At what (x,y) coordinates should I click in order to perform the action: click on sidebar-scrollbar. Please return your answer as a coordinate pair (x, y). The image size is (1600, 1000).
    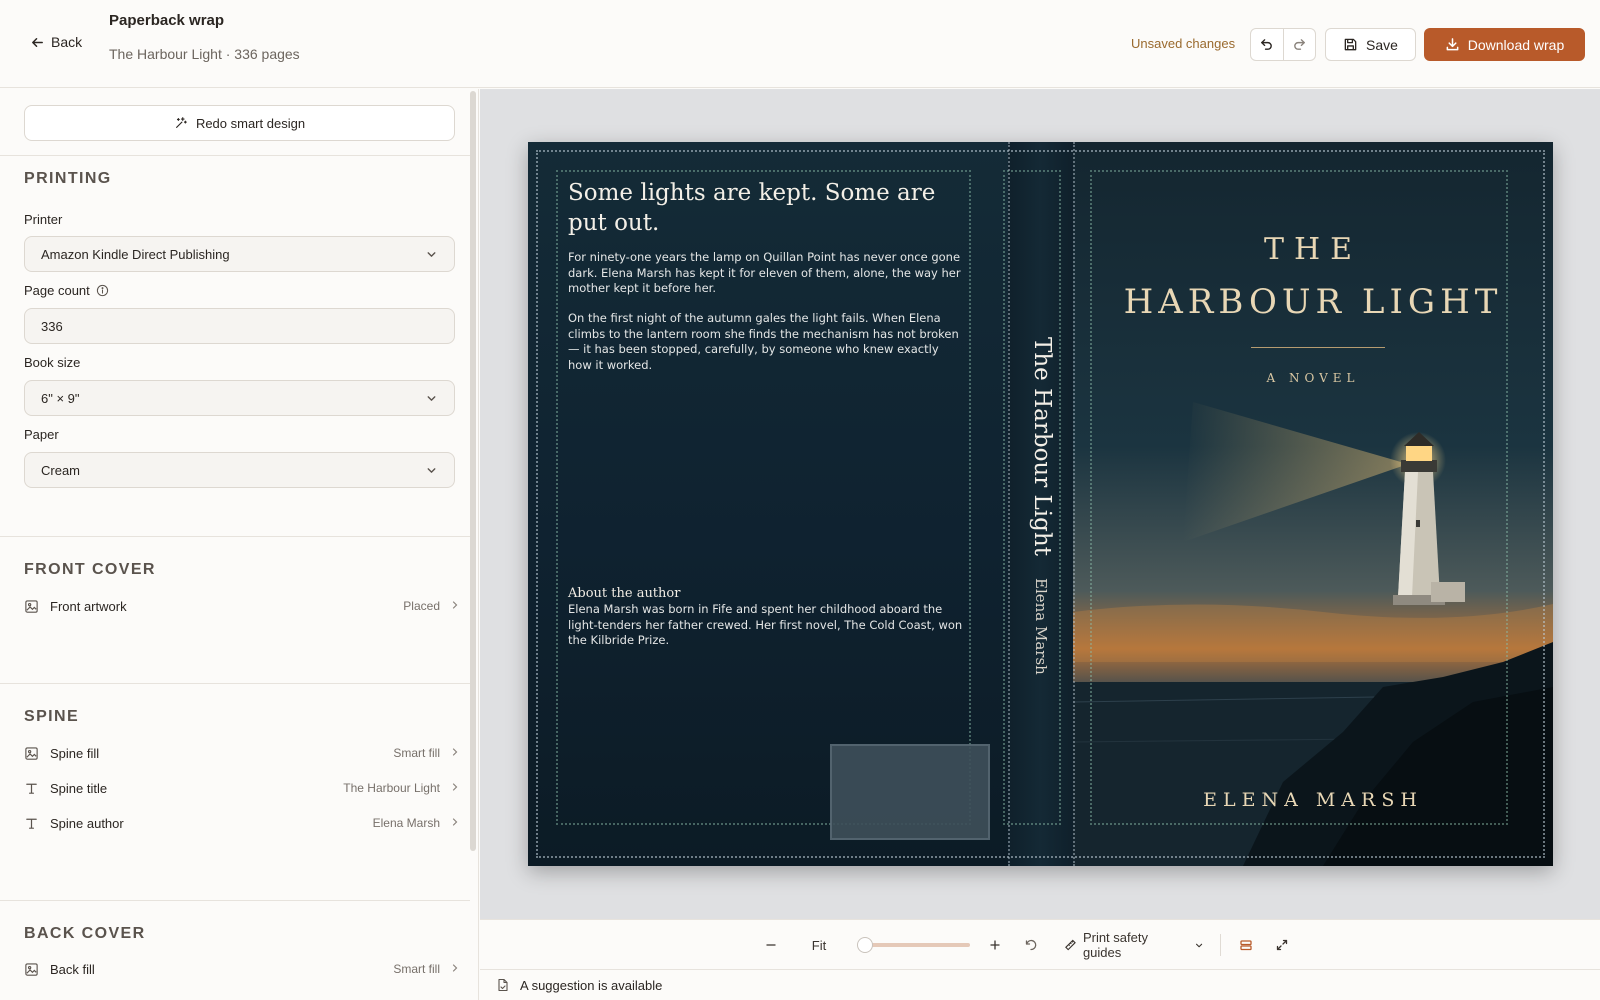
    Looking at the image, I should click on (473, 471).